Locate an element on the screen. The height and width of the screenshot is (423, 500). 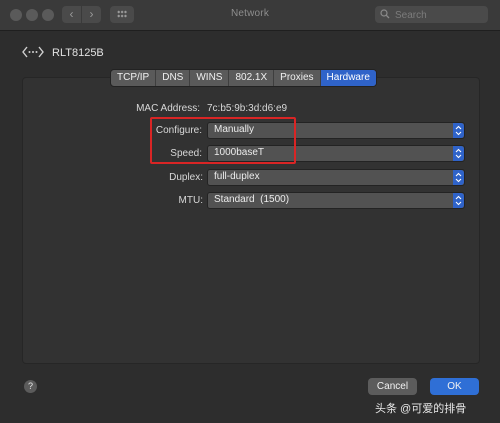
title-bar: ‹ › Network is located at coordinates (250, 15).